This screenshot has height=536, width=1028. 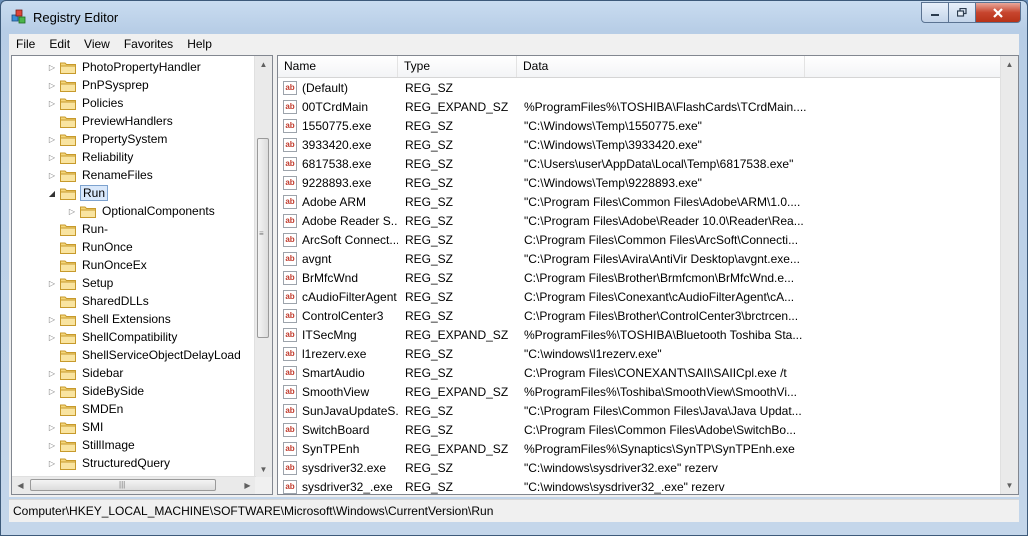 I want to click on tree-item: RunOnce, so click(x=90, y=247).